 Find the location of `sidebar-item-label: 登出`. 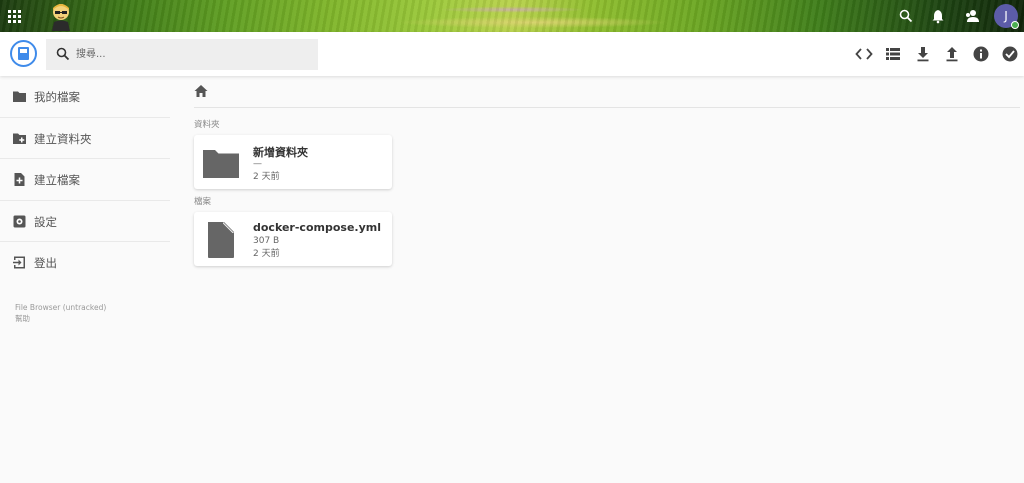

sidebar-item-label: 登出 is located at coordinates (45, 263).